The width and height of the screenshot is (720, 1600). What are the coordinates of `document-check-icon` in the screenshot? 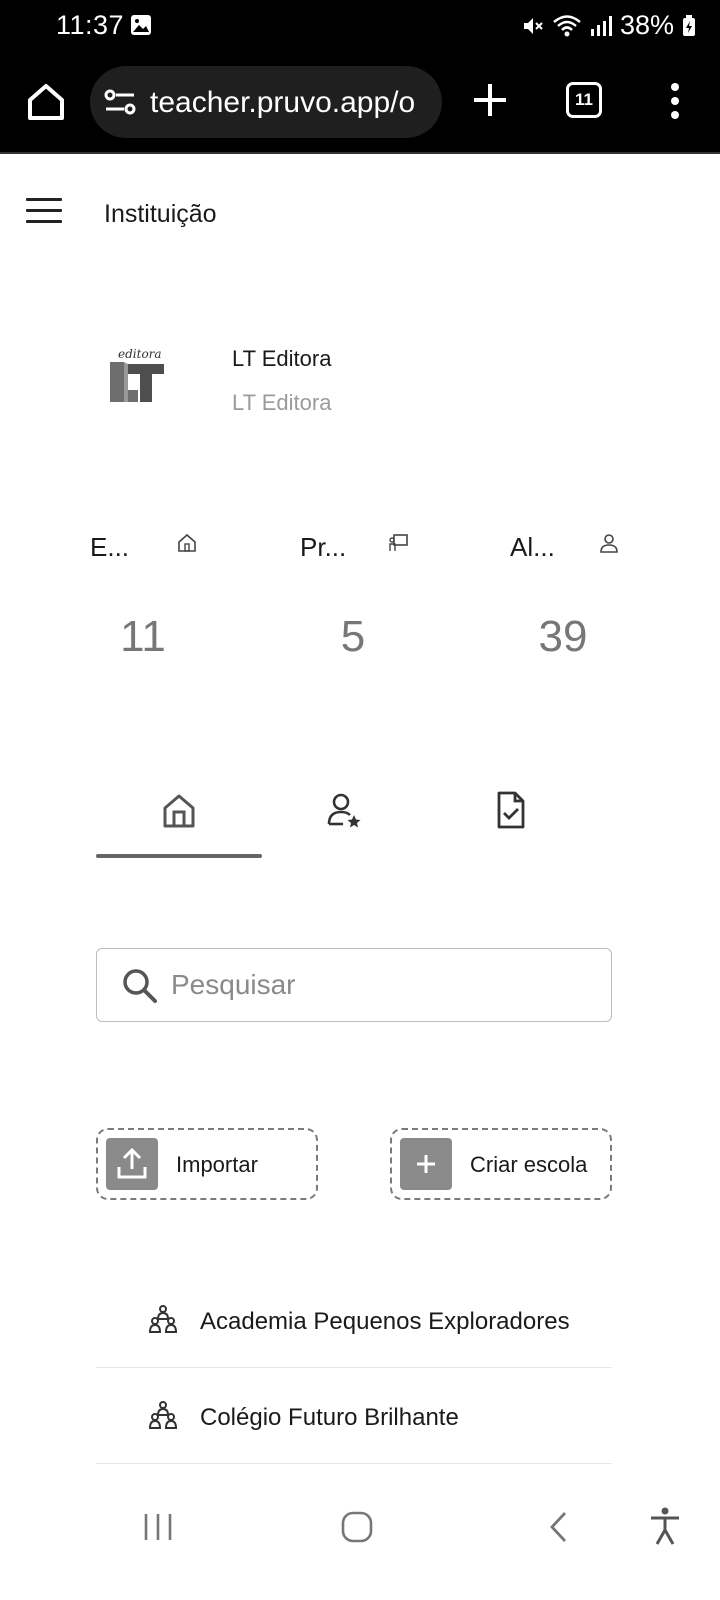 It's located at (511, 810).